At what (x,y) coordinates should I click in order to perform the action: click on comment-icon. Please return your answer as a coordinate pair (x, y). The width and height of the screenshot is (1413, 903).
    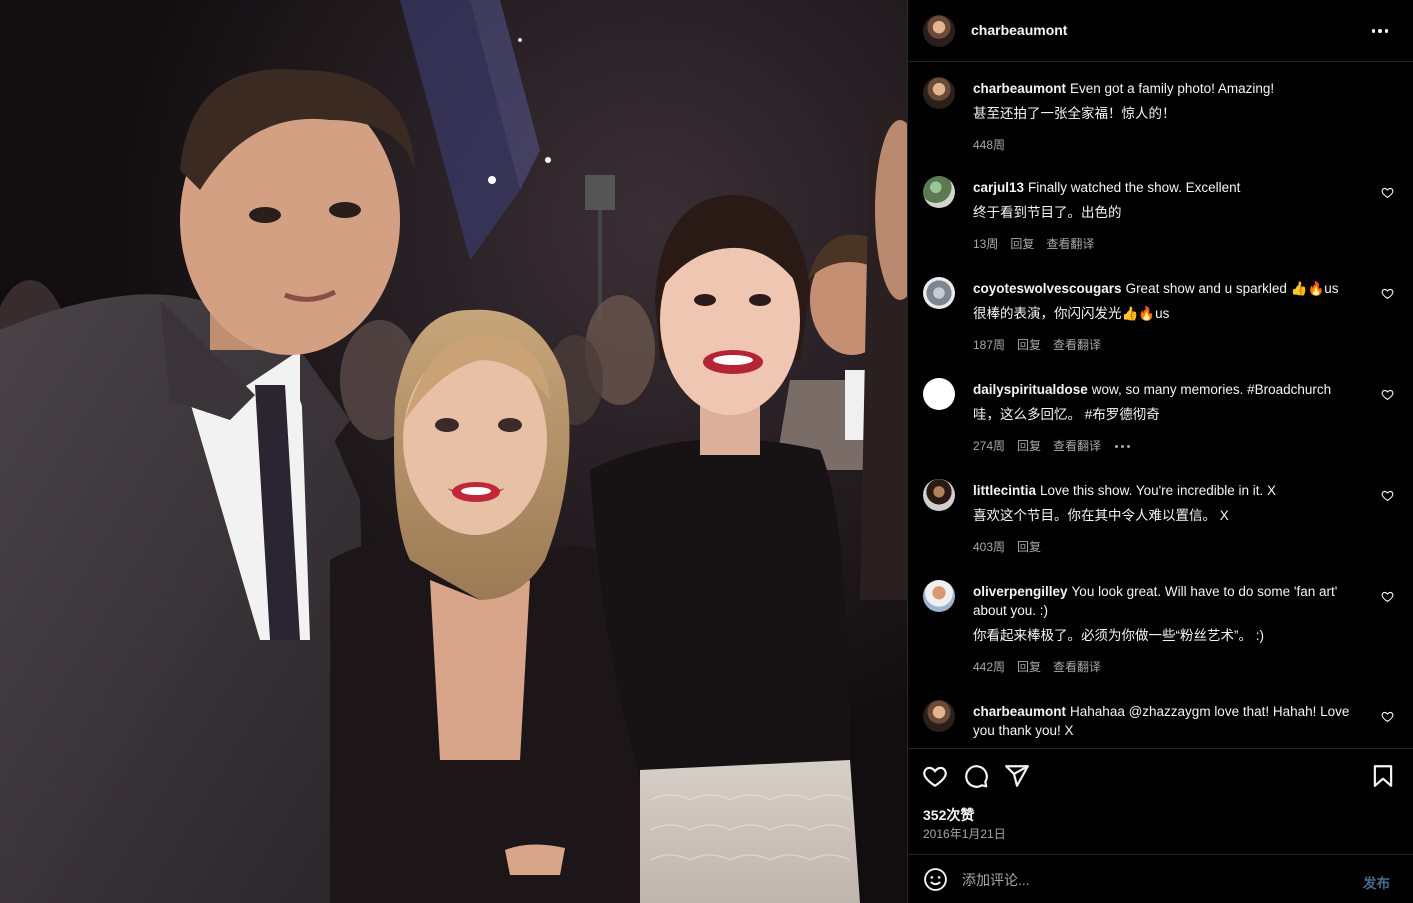
    Looking at the image, I should click on (976, 776).